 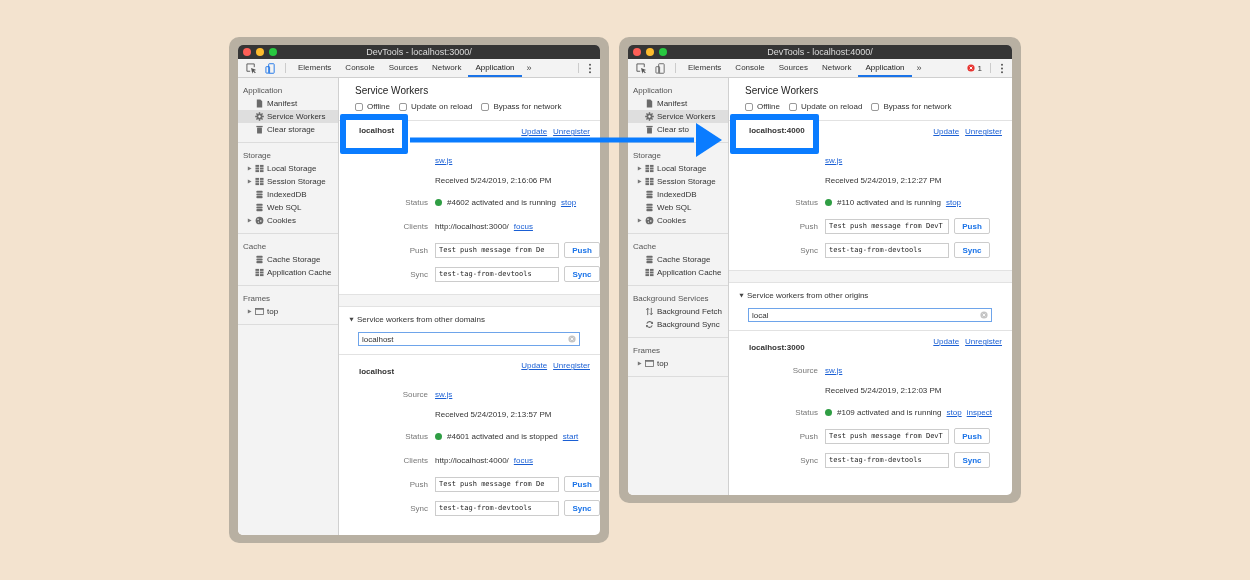 What do you see at coordinates (674, 324) in the screenshot?
I see `sidebar-item: Background Sync` at bounding box center [674, 324].